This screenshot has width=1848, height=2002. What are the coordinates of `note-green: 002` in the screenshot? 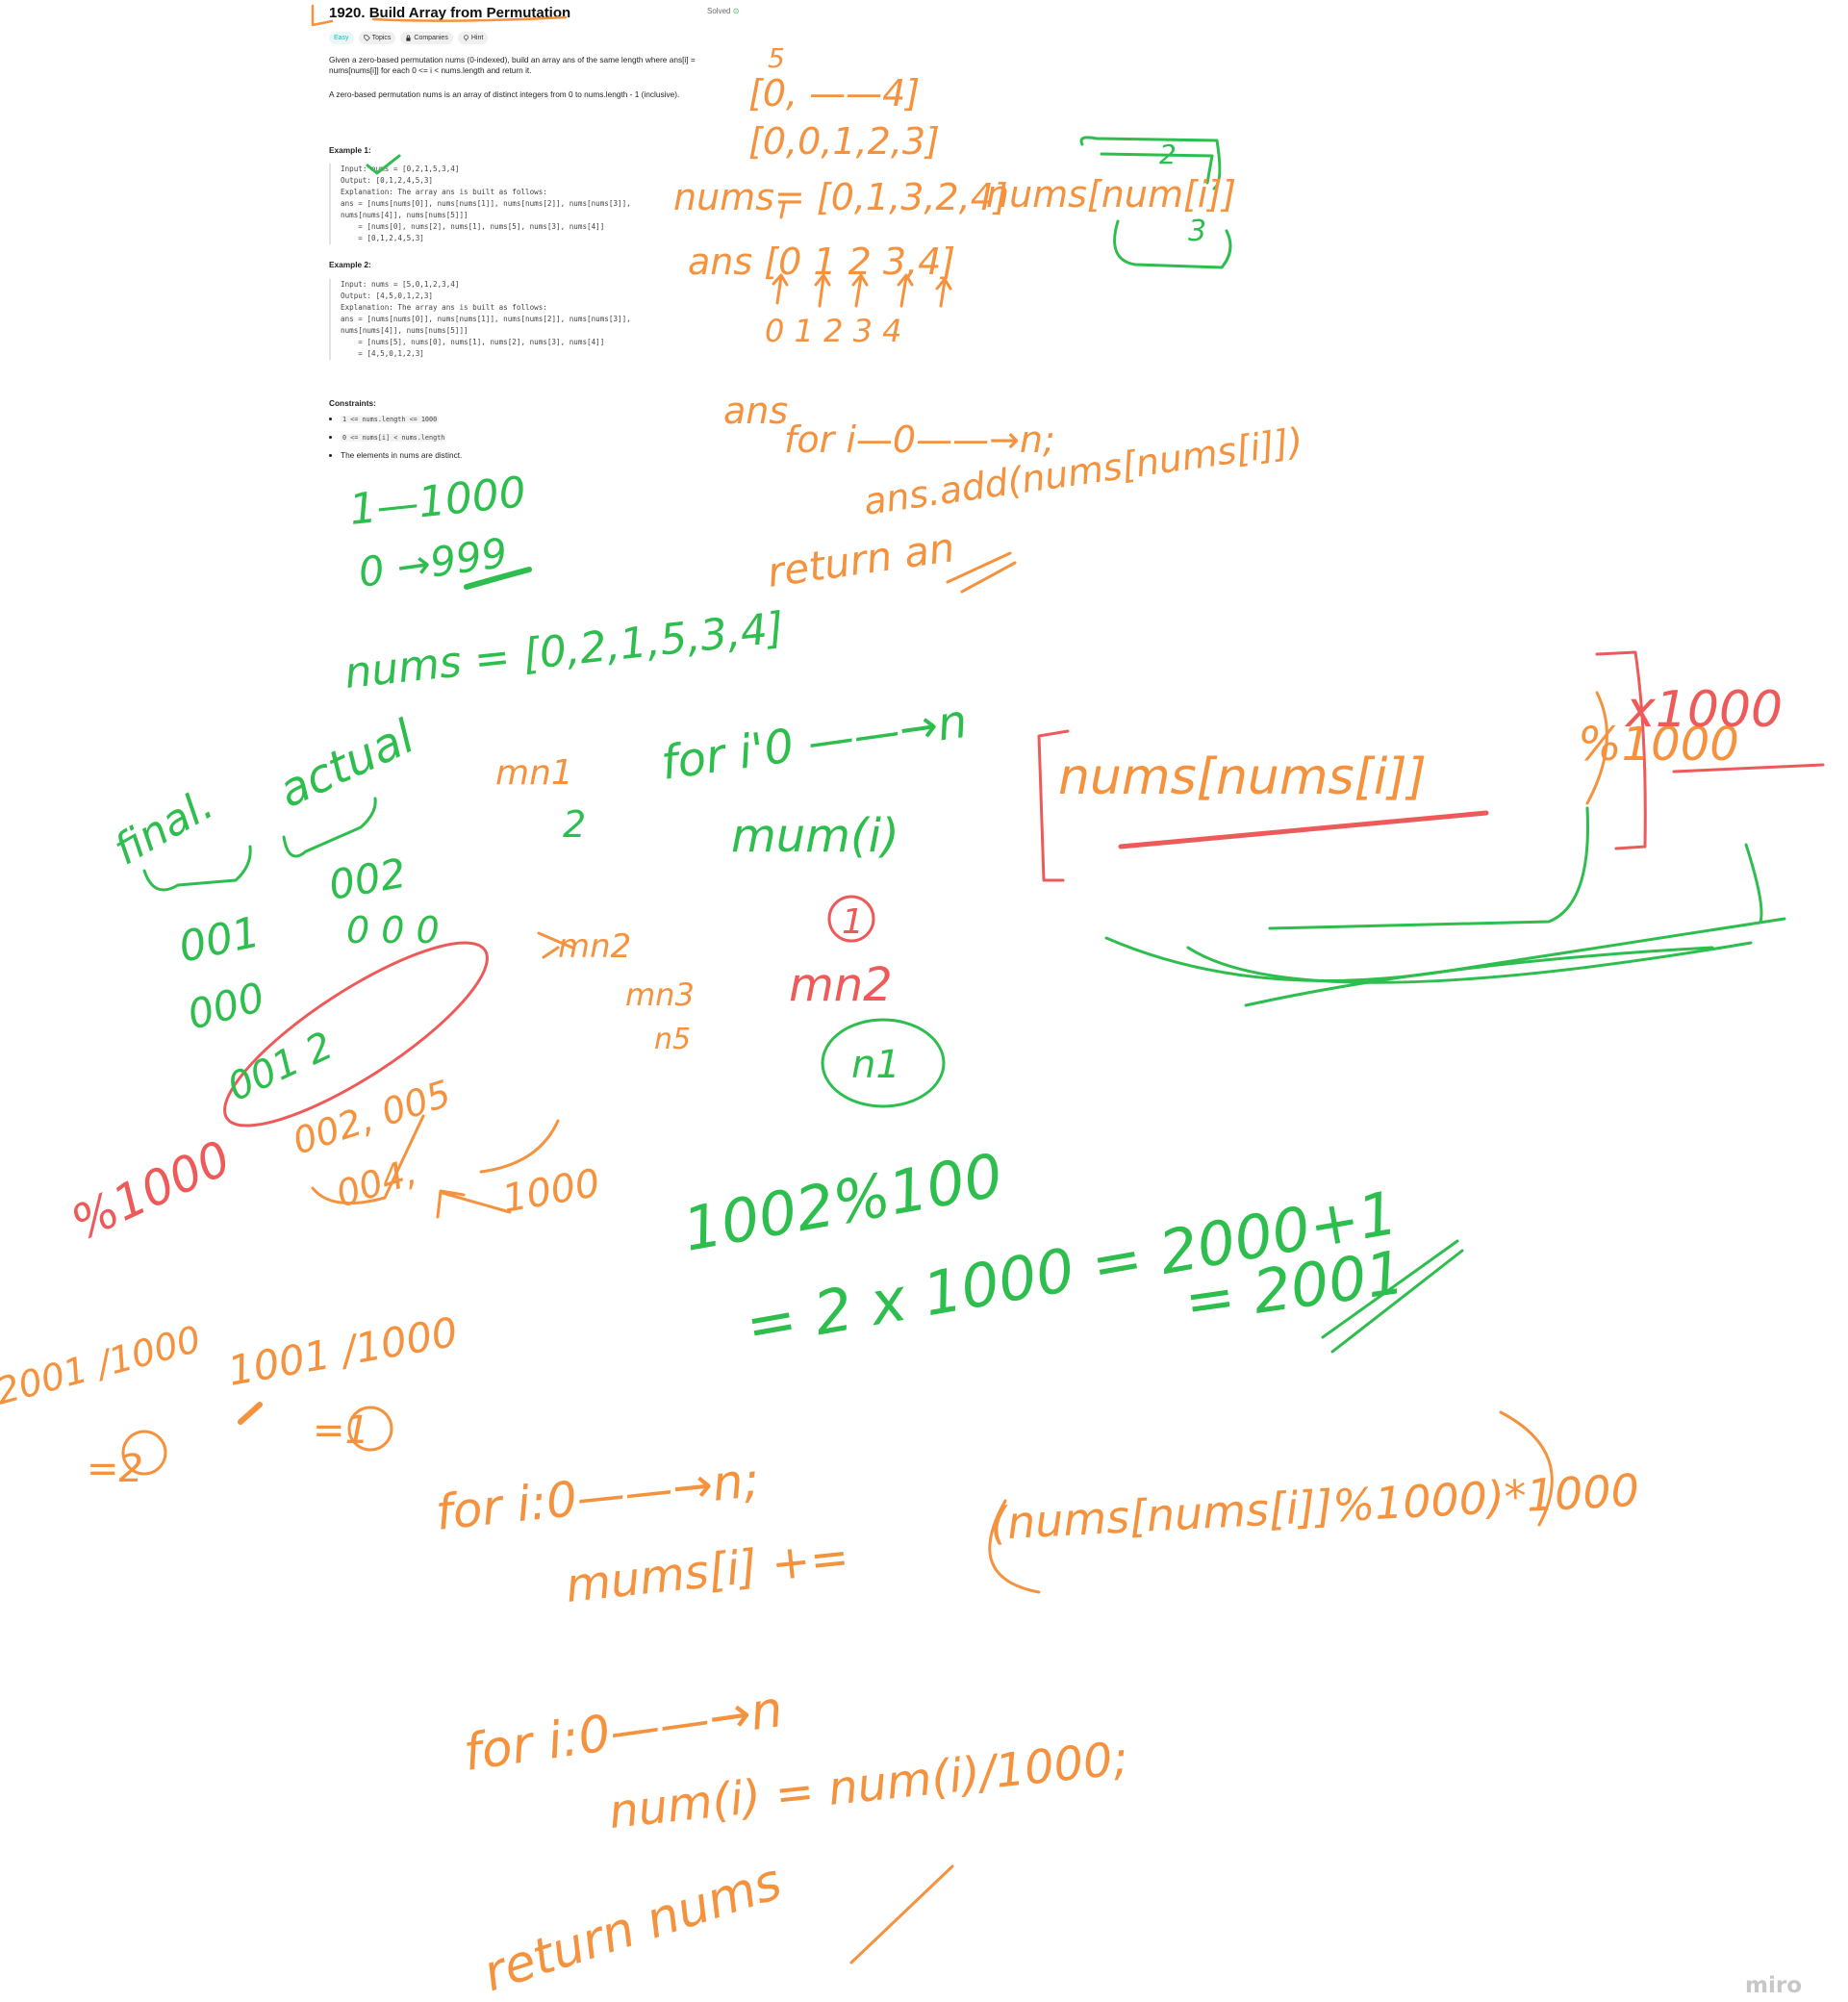 It's located at (367, 879).